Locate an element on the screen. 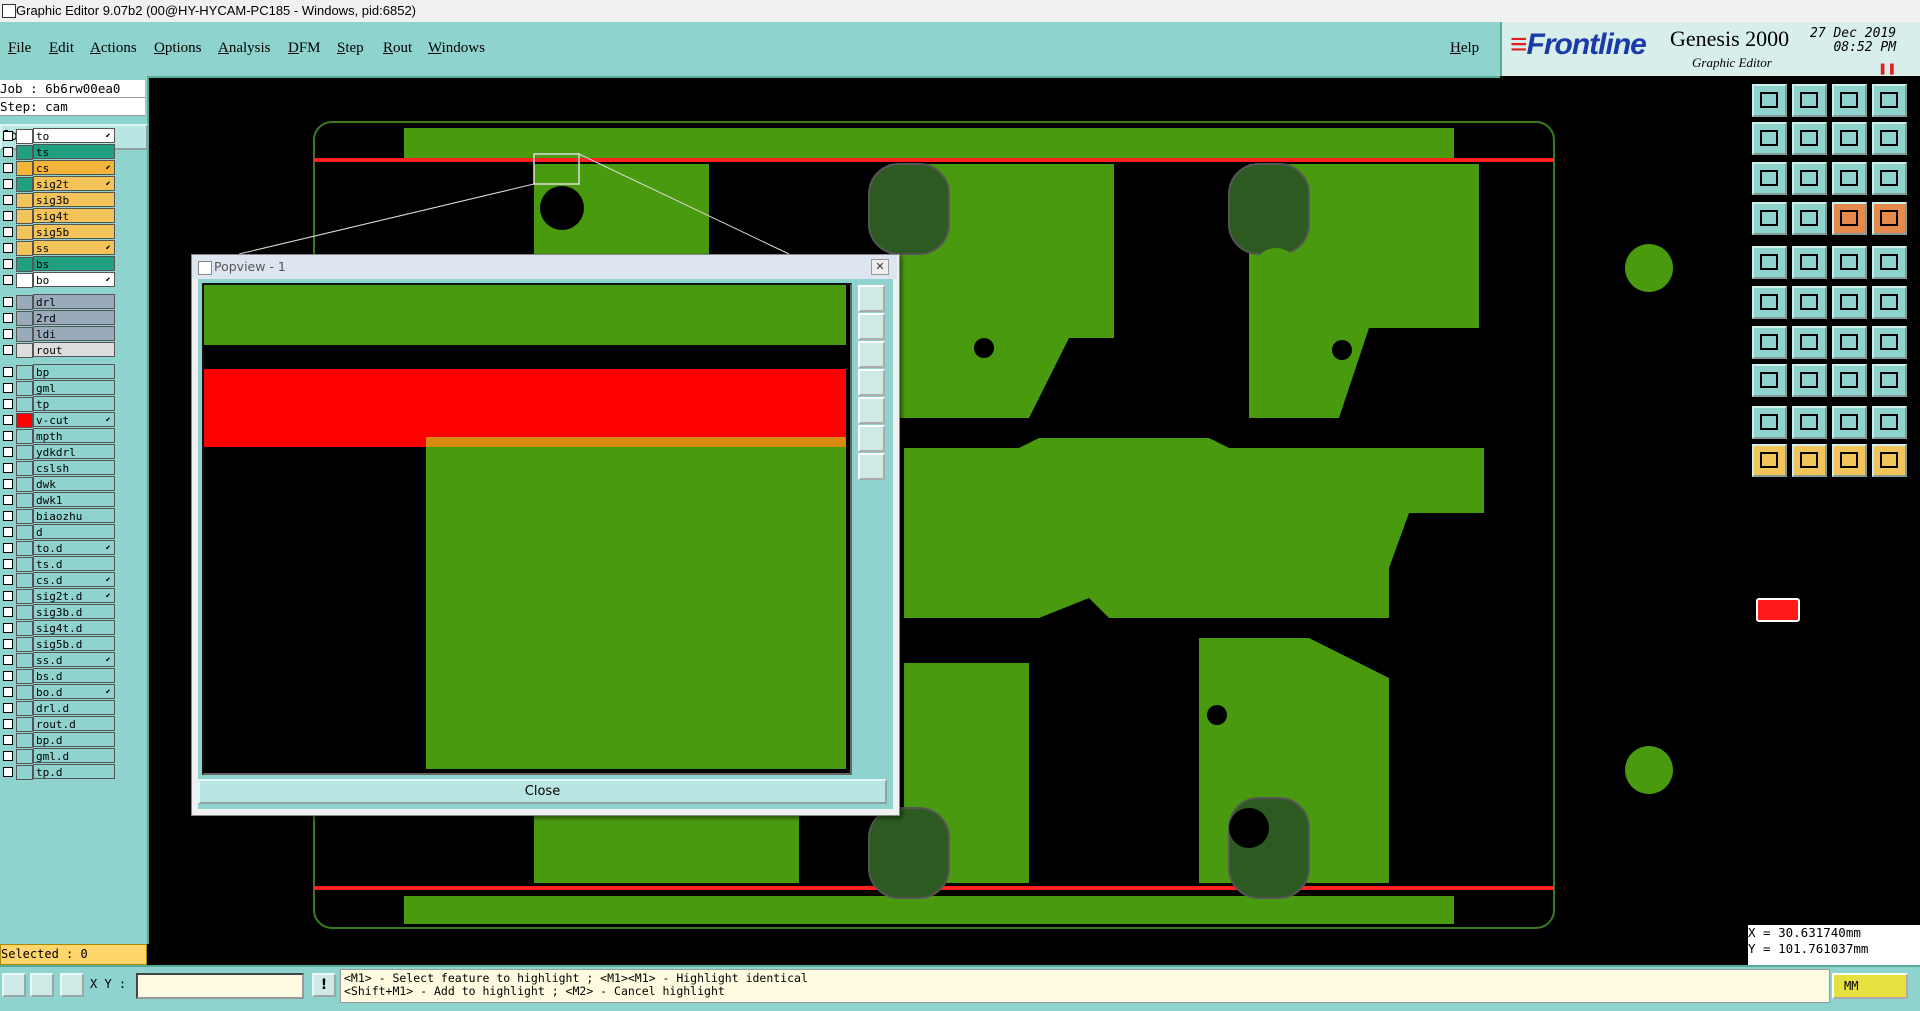 This screenshot has height=1011, width=1920. layer-name: bp.d is located at coordinates (74, 739).